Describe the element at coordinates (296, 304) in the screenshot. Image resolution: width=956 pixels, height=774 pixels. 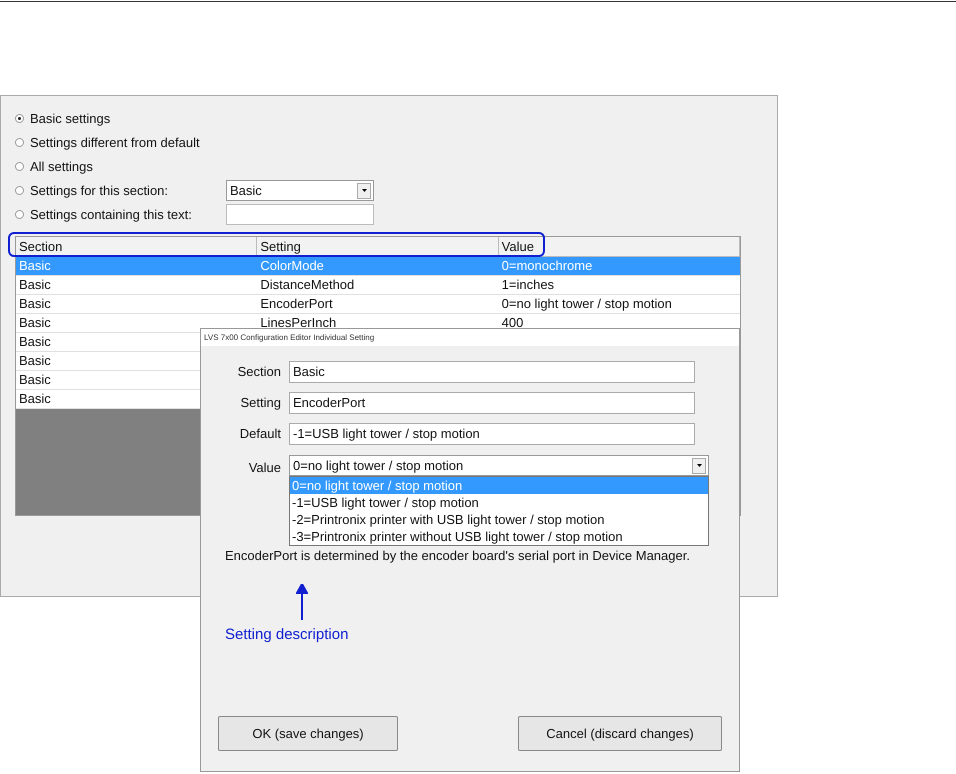
I see `table-cell-text: EncoderPort` at that location.